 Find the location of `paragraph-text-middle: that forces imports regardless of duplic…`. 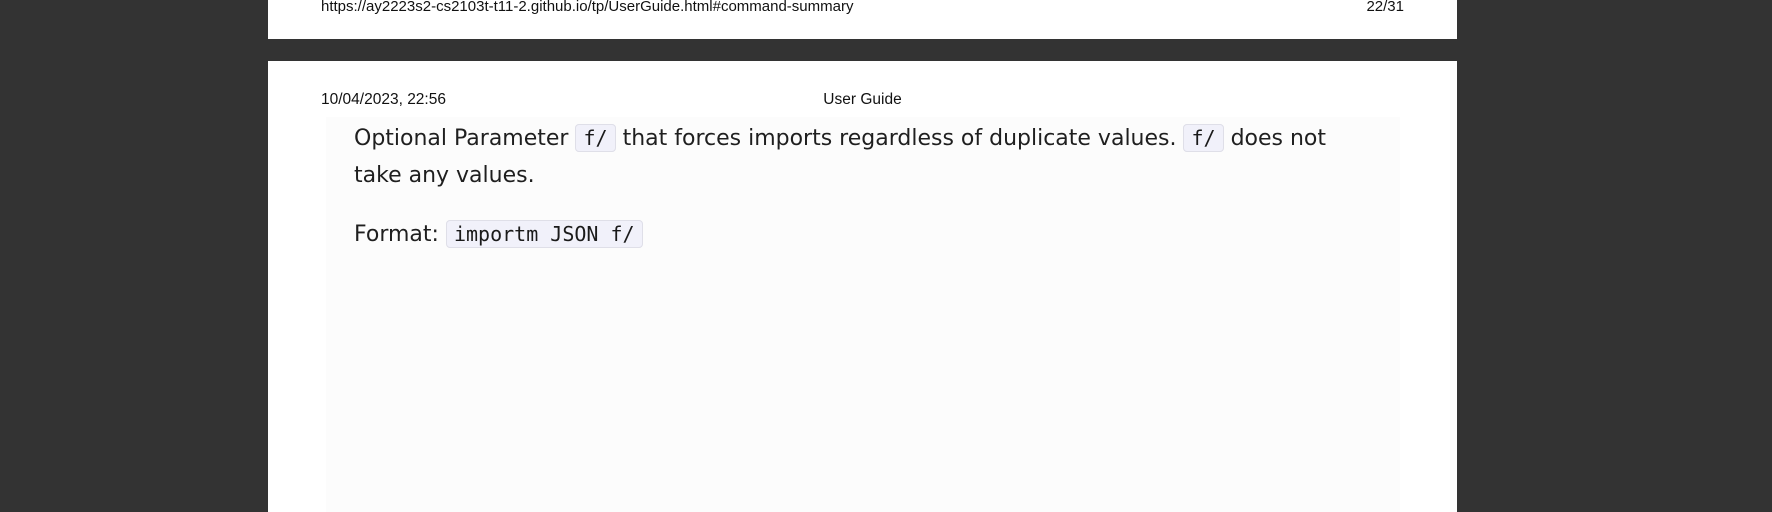

paragraph-text-middle: that forces imports regardless of duplic… is located at coordinates (899, 138).